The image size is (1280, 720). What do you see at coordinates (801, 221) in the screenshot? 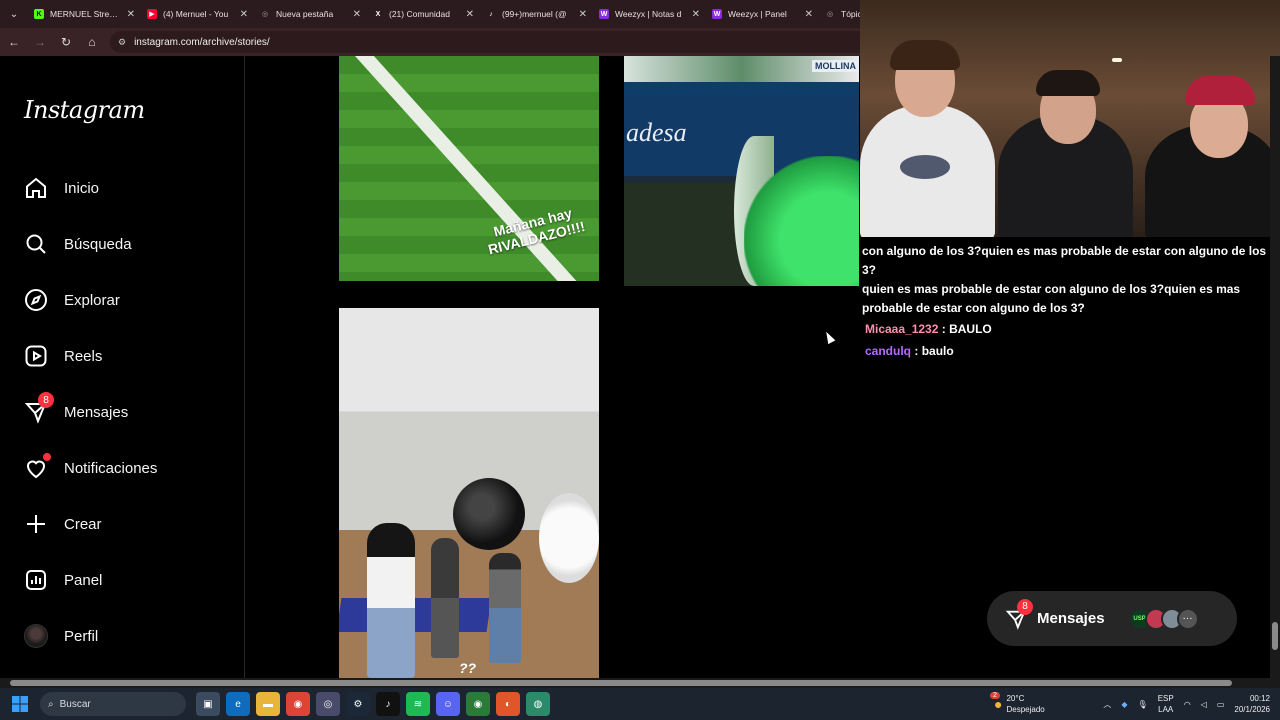
I see `green-light` at bounding box center [801, 221].